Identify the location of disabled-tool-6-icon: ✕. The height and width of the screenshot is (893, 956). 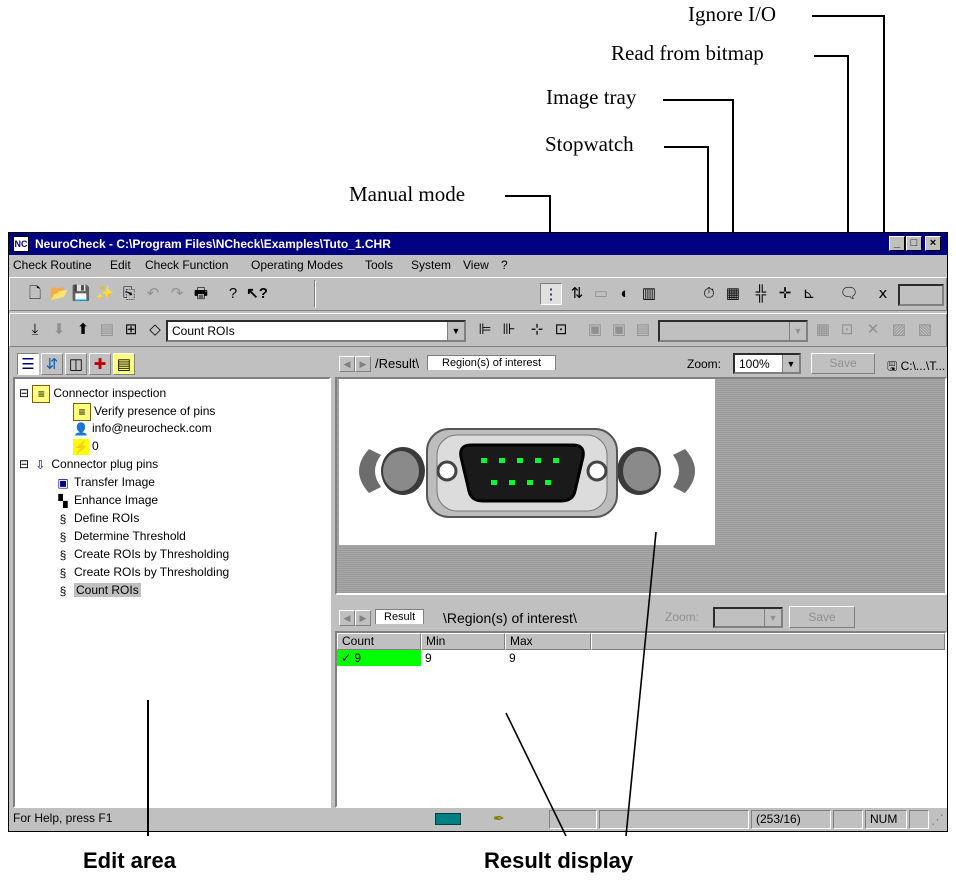
(873, 329).